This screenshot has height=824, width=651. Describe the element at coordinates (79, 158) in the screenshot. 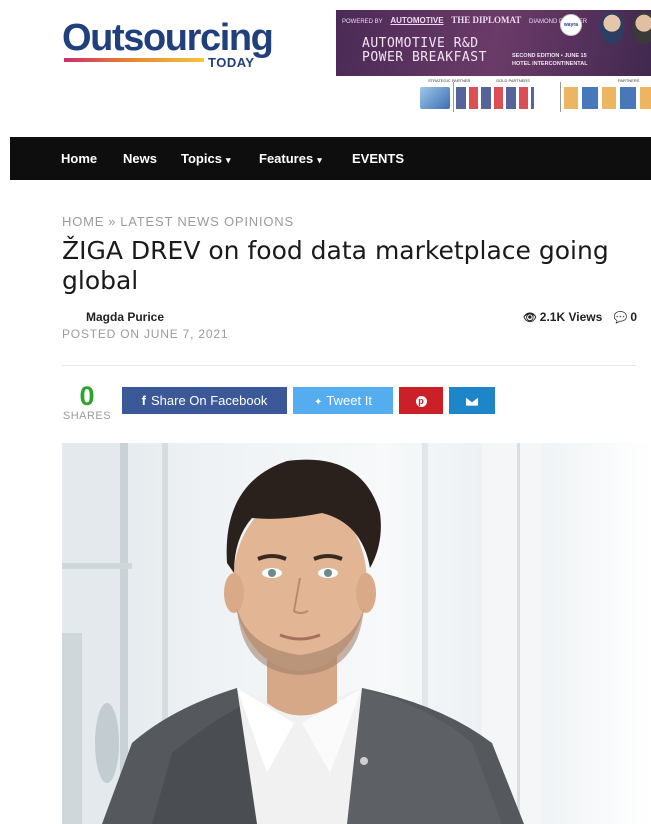

I see `nav-home: Home` at that location.